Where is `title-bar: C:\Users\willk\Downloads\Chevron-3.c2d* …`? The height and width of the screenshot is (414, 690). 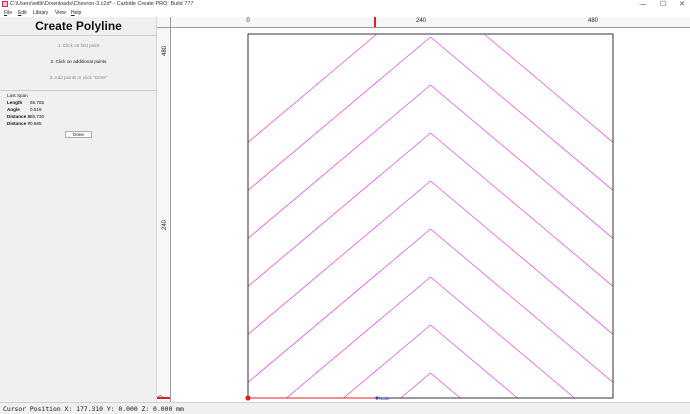 title-bar: C:\Users\willk\Downloads\Chevron-3.c2d* … is located at coordinates (345, 4).